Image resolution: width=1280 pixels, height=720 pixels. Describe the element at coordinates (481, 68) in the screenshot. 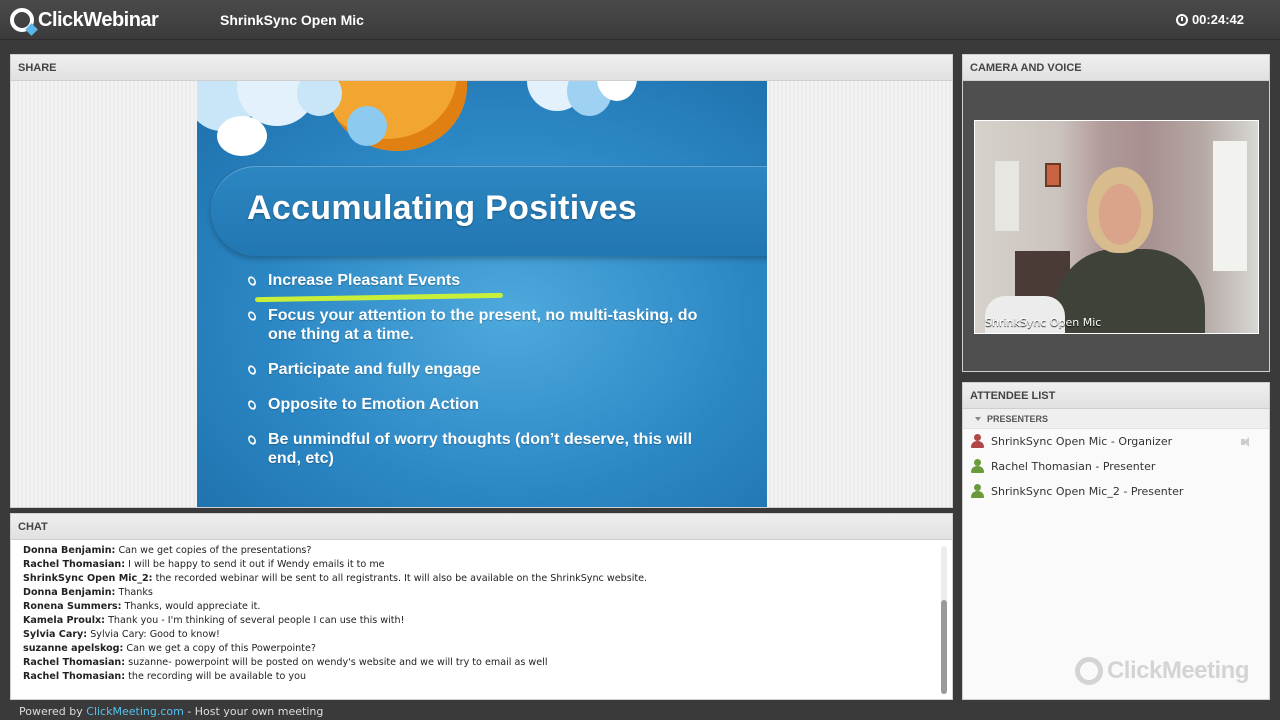

I see `share-header: SHARE` at that location.